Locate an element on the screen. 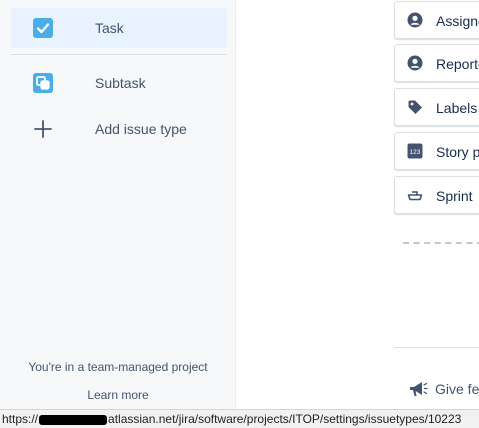 The height and width of the screenshot is (428, 479). team-managed-notice: You're in a team-managed project is located at coordinates (118, 367).